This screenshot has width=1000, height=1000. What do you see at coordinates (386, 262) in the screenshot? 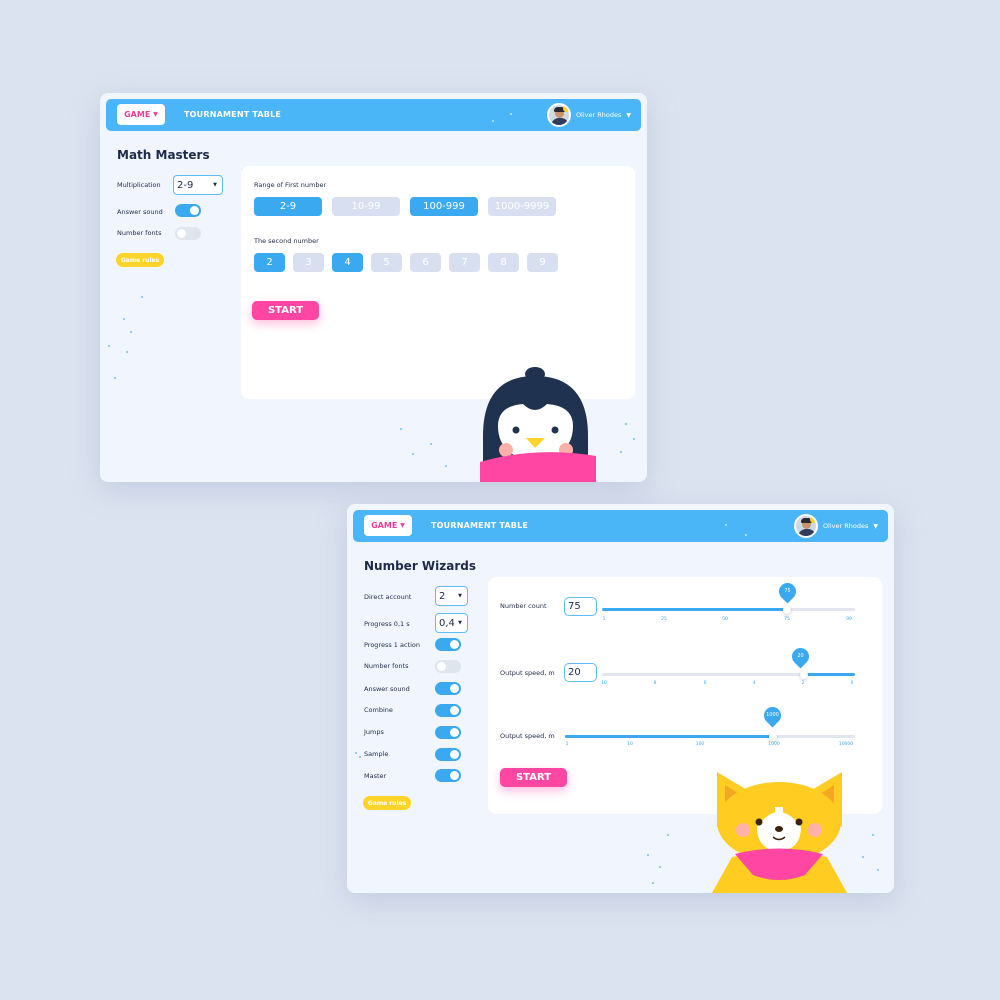
I see `second-number-chip: 5` at bounding box center [386, 262].